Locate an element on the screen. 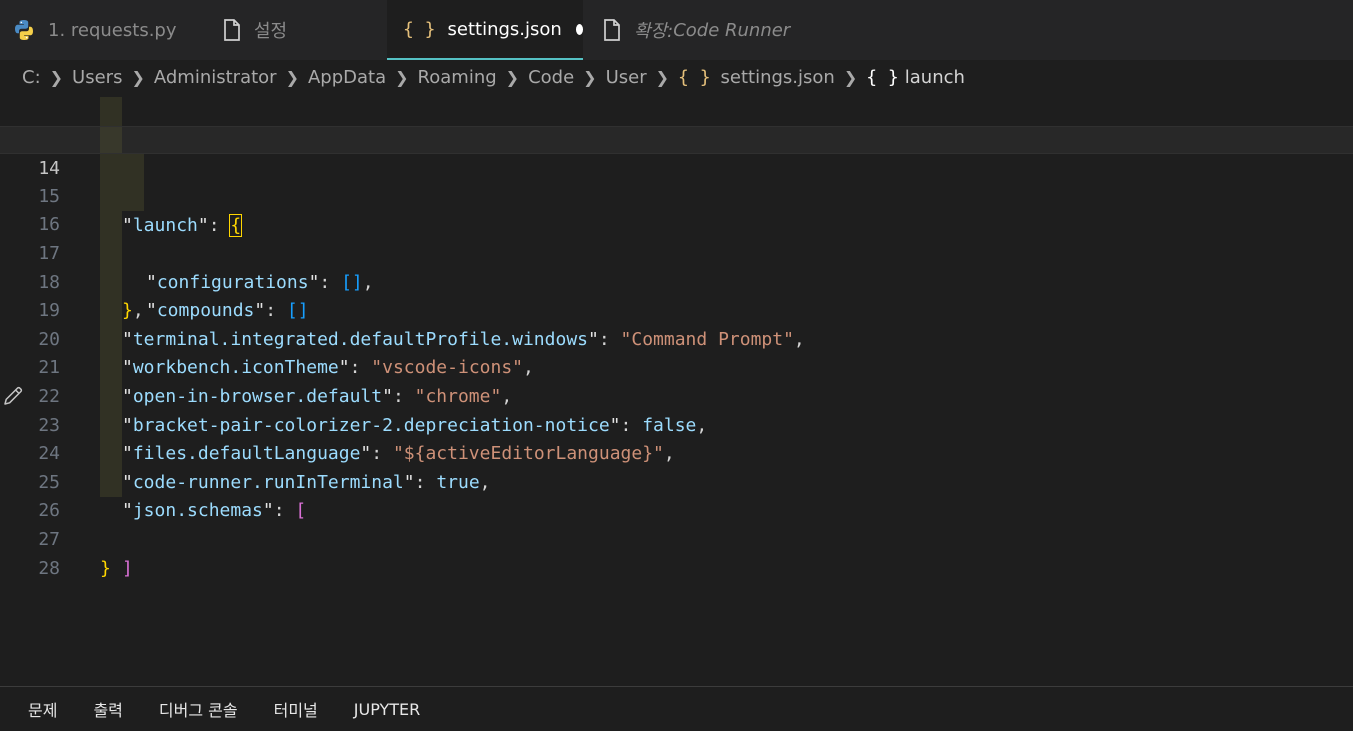 The height and width of the screenshot is (731, 1353). tab-settings-json: { } settings.json is located at coordinates (485, 30).